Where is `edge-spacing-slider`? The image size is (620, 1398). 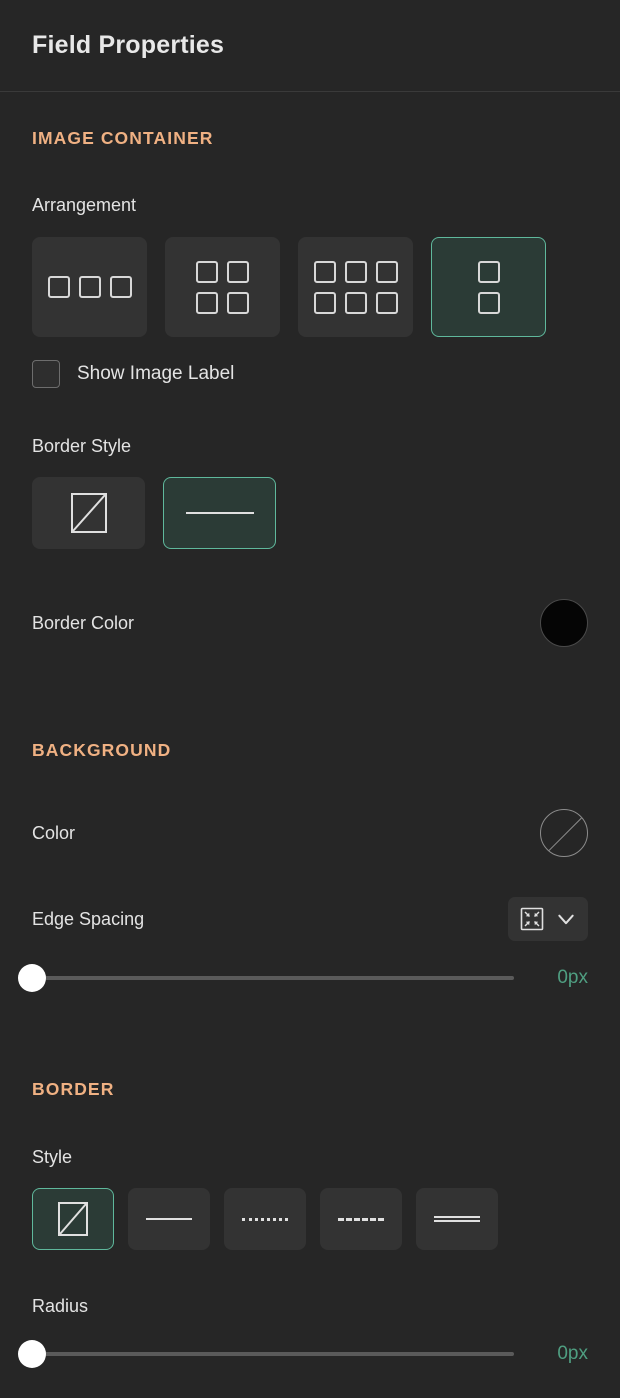
edge-spacing-slider is located at coordinates (266, 978).